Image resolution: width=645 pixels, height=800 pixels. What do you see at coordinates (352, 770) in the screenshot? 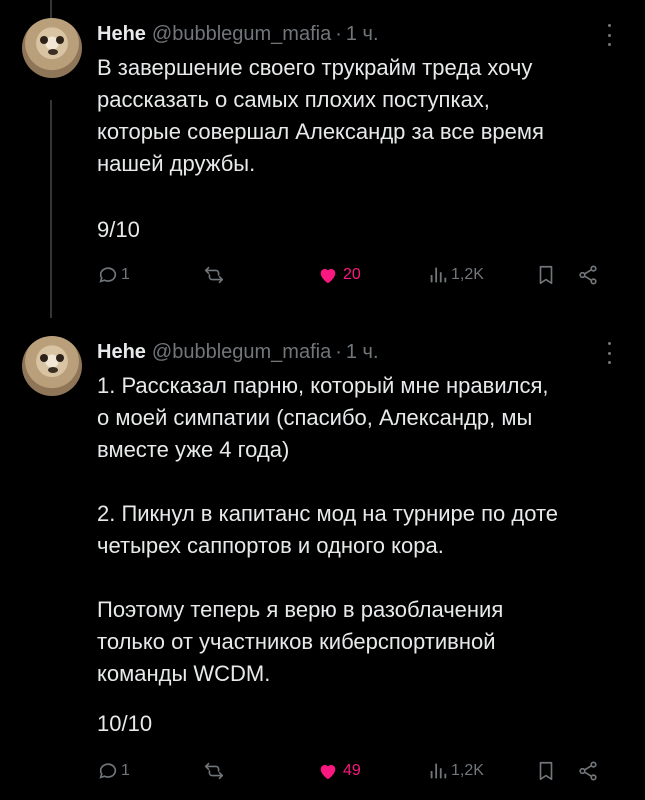
I see `like-count: 49` at bounding box center [352, 770].